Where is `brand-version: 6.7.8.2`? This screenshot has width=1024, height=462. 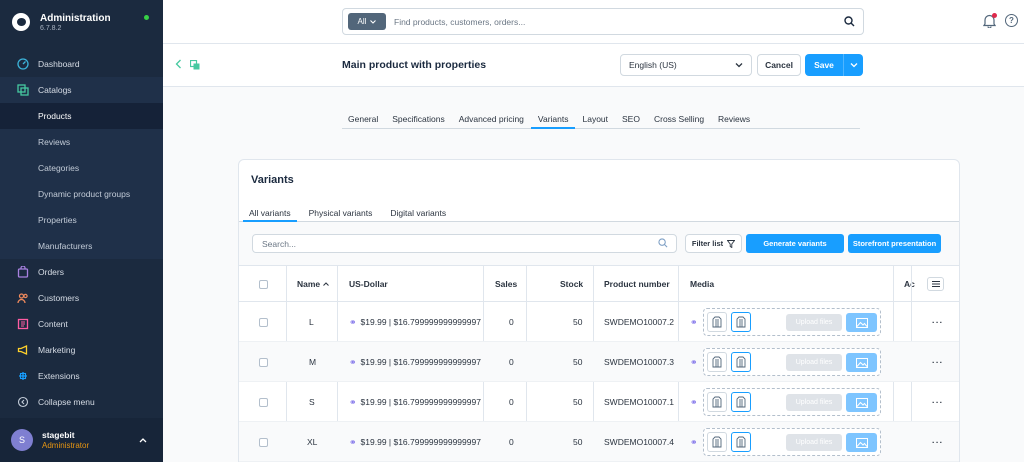 brand-version: 6.7.8.2 is located at coordinates (51, 28).